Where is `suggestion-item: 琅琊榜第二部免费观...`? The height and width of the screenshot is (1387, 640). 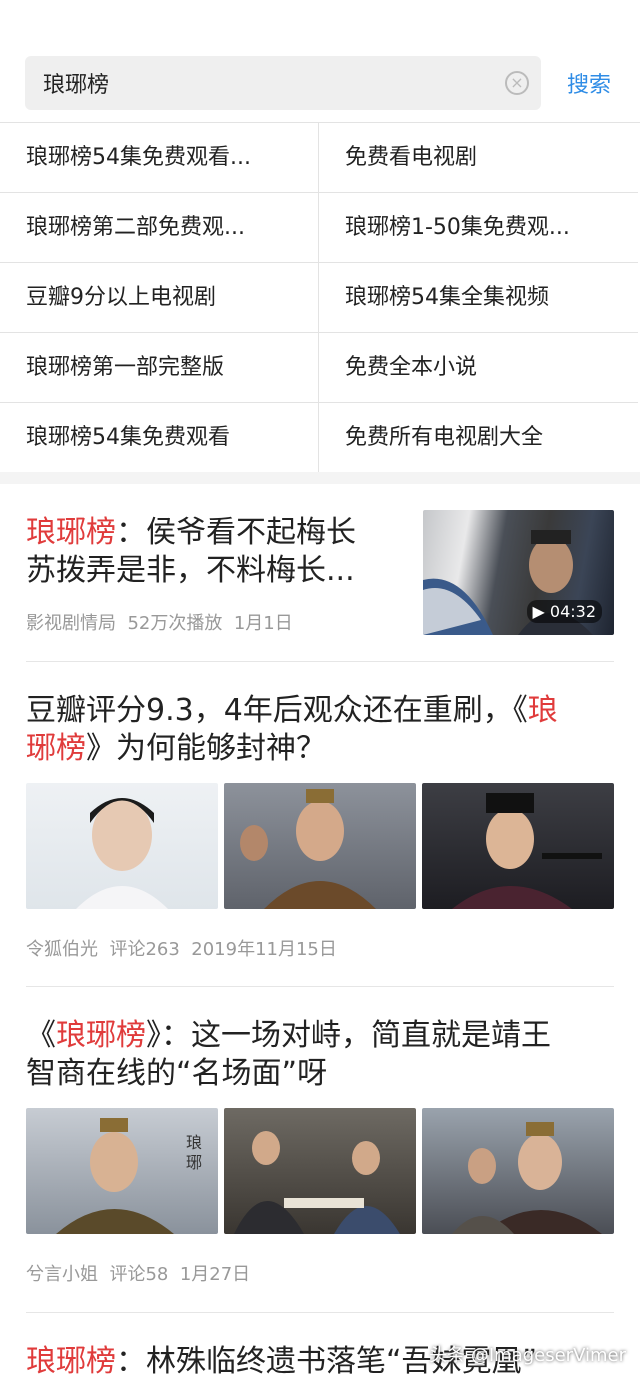 suggestion-item: 琅琊榜第二部免费观... is located at coordinates (160, 228).